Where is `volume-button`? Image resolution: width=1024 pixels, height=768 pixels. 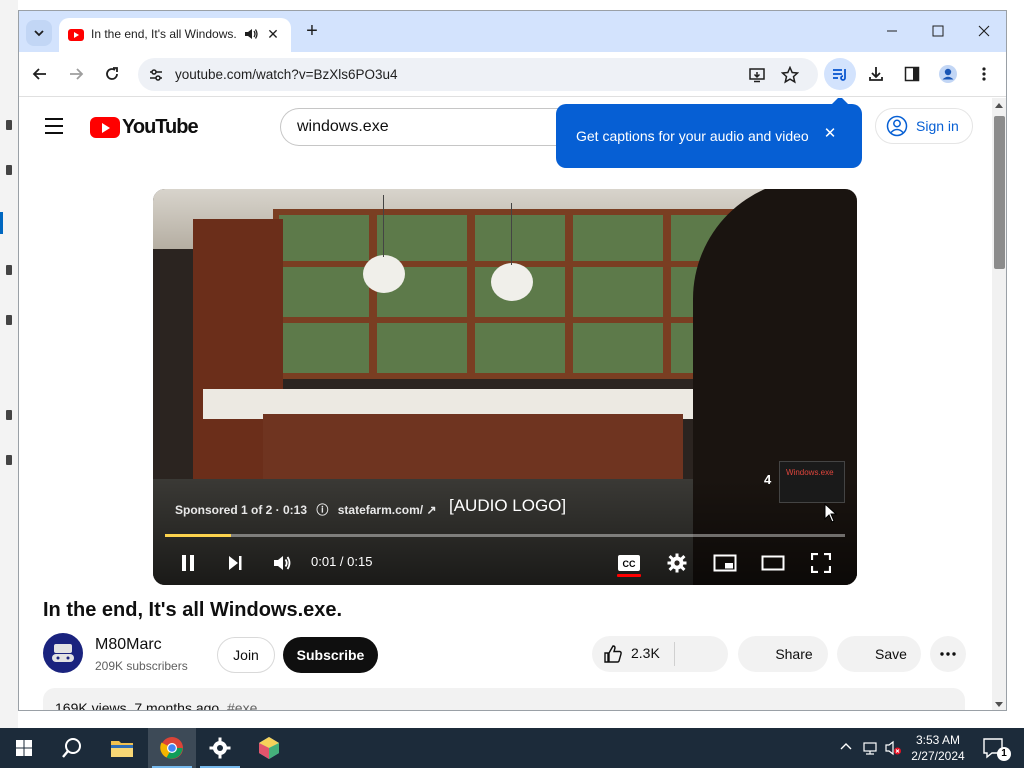 volume-button is located at coordinates (282, 563).